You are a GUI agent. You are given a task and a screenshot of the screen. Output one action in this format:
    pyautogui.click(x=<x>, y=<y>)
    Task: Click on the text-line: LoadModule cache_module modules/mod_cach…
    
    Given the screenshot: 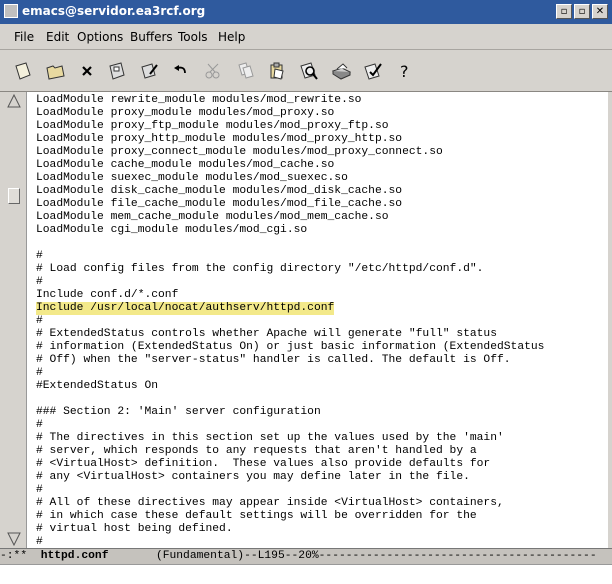 What is the action you would take?
    pyautogui.click(x=185, y=165)
    